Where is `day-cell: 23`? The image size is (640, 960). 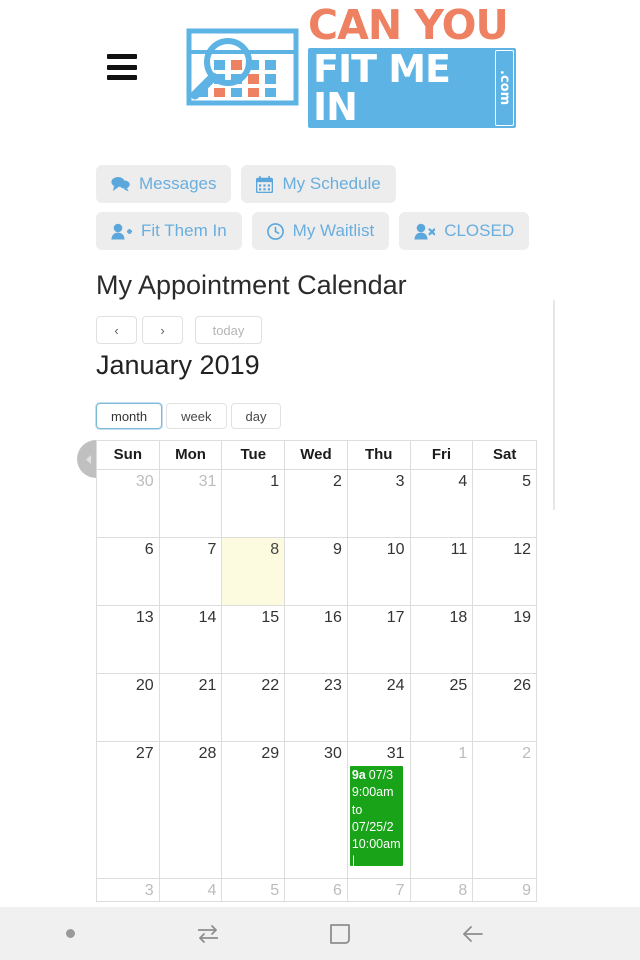 day-cell: 23 is located at coordinates (316, 707).